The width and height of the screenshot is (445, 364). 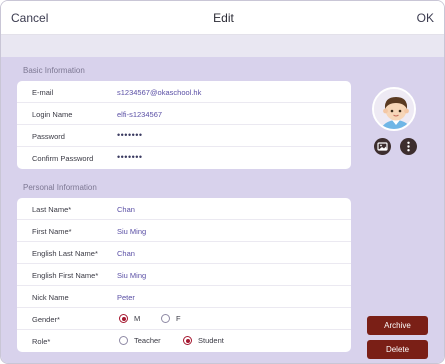 I want to click on section-title-basic: Basic Information, so click(x=54, y=70).